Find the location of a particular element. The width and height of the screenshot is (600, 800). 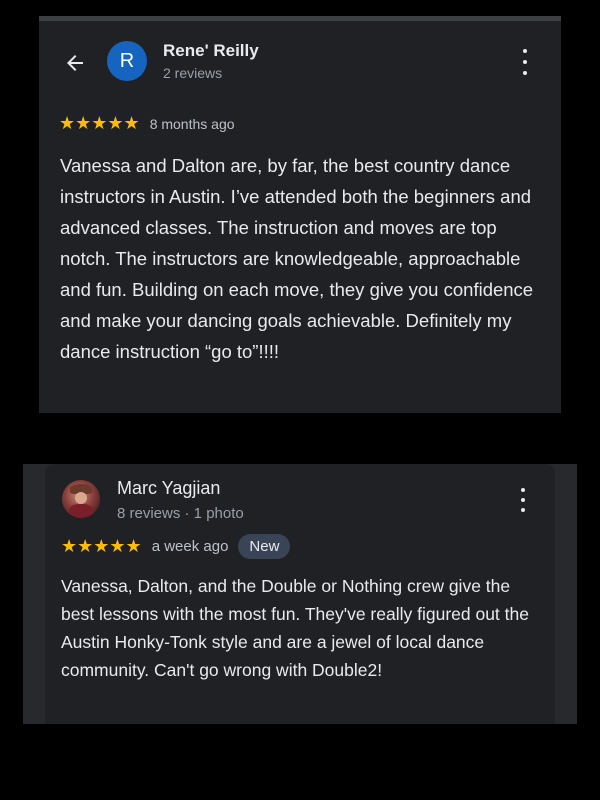

rating-row: ★★★★★ a week ago New is located at coordinates (176, 546).